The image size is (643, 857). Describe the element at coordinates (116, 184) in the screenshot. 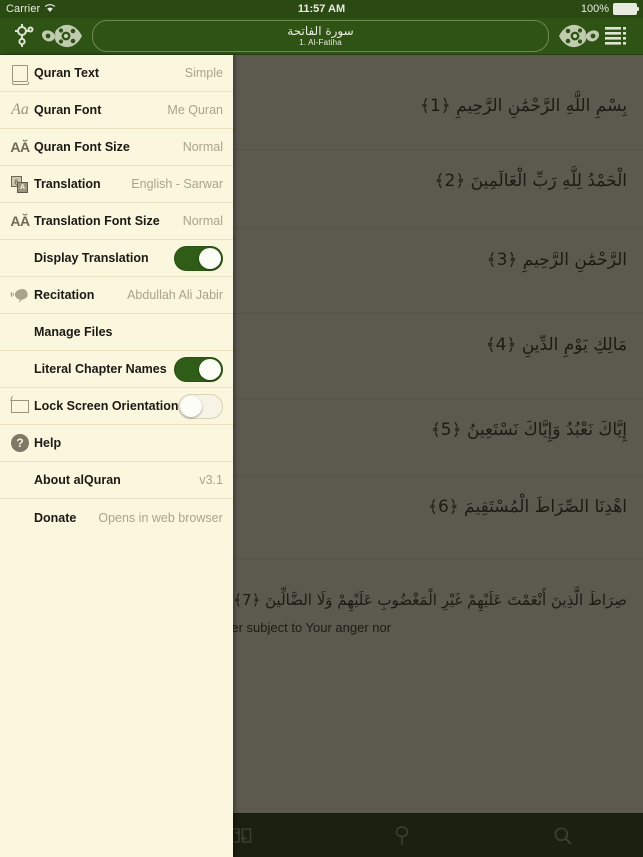

I see `sidebar-item-translation: عA Translation English - Sarwar` at that location.